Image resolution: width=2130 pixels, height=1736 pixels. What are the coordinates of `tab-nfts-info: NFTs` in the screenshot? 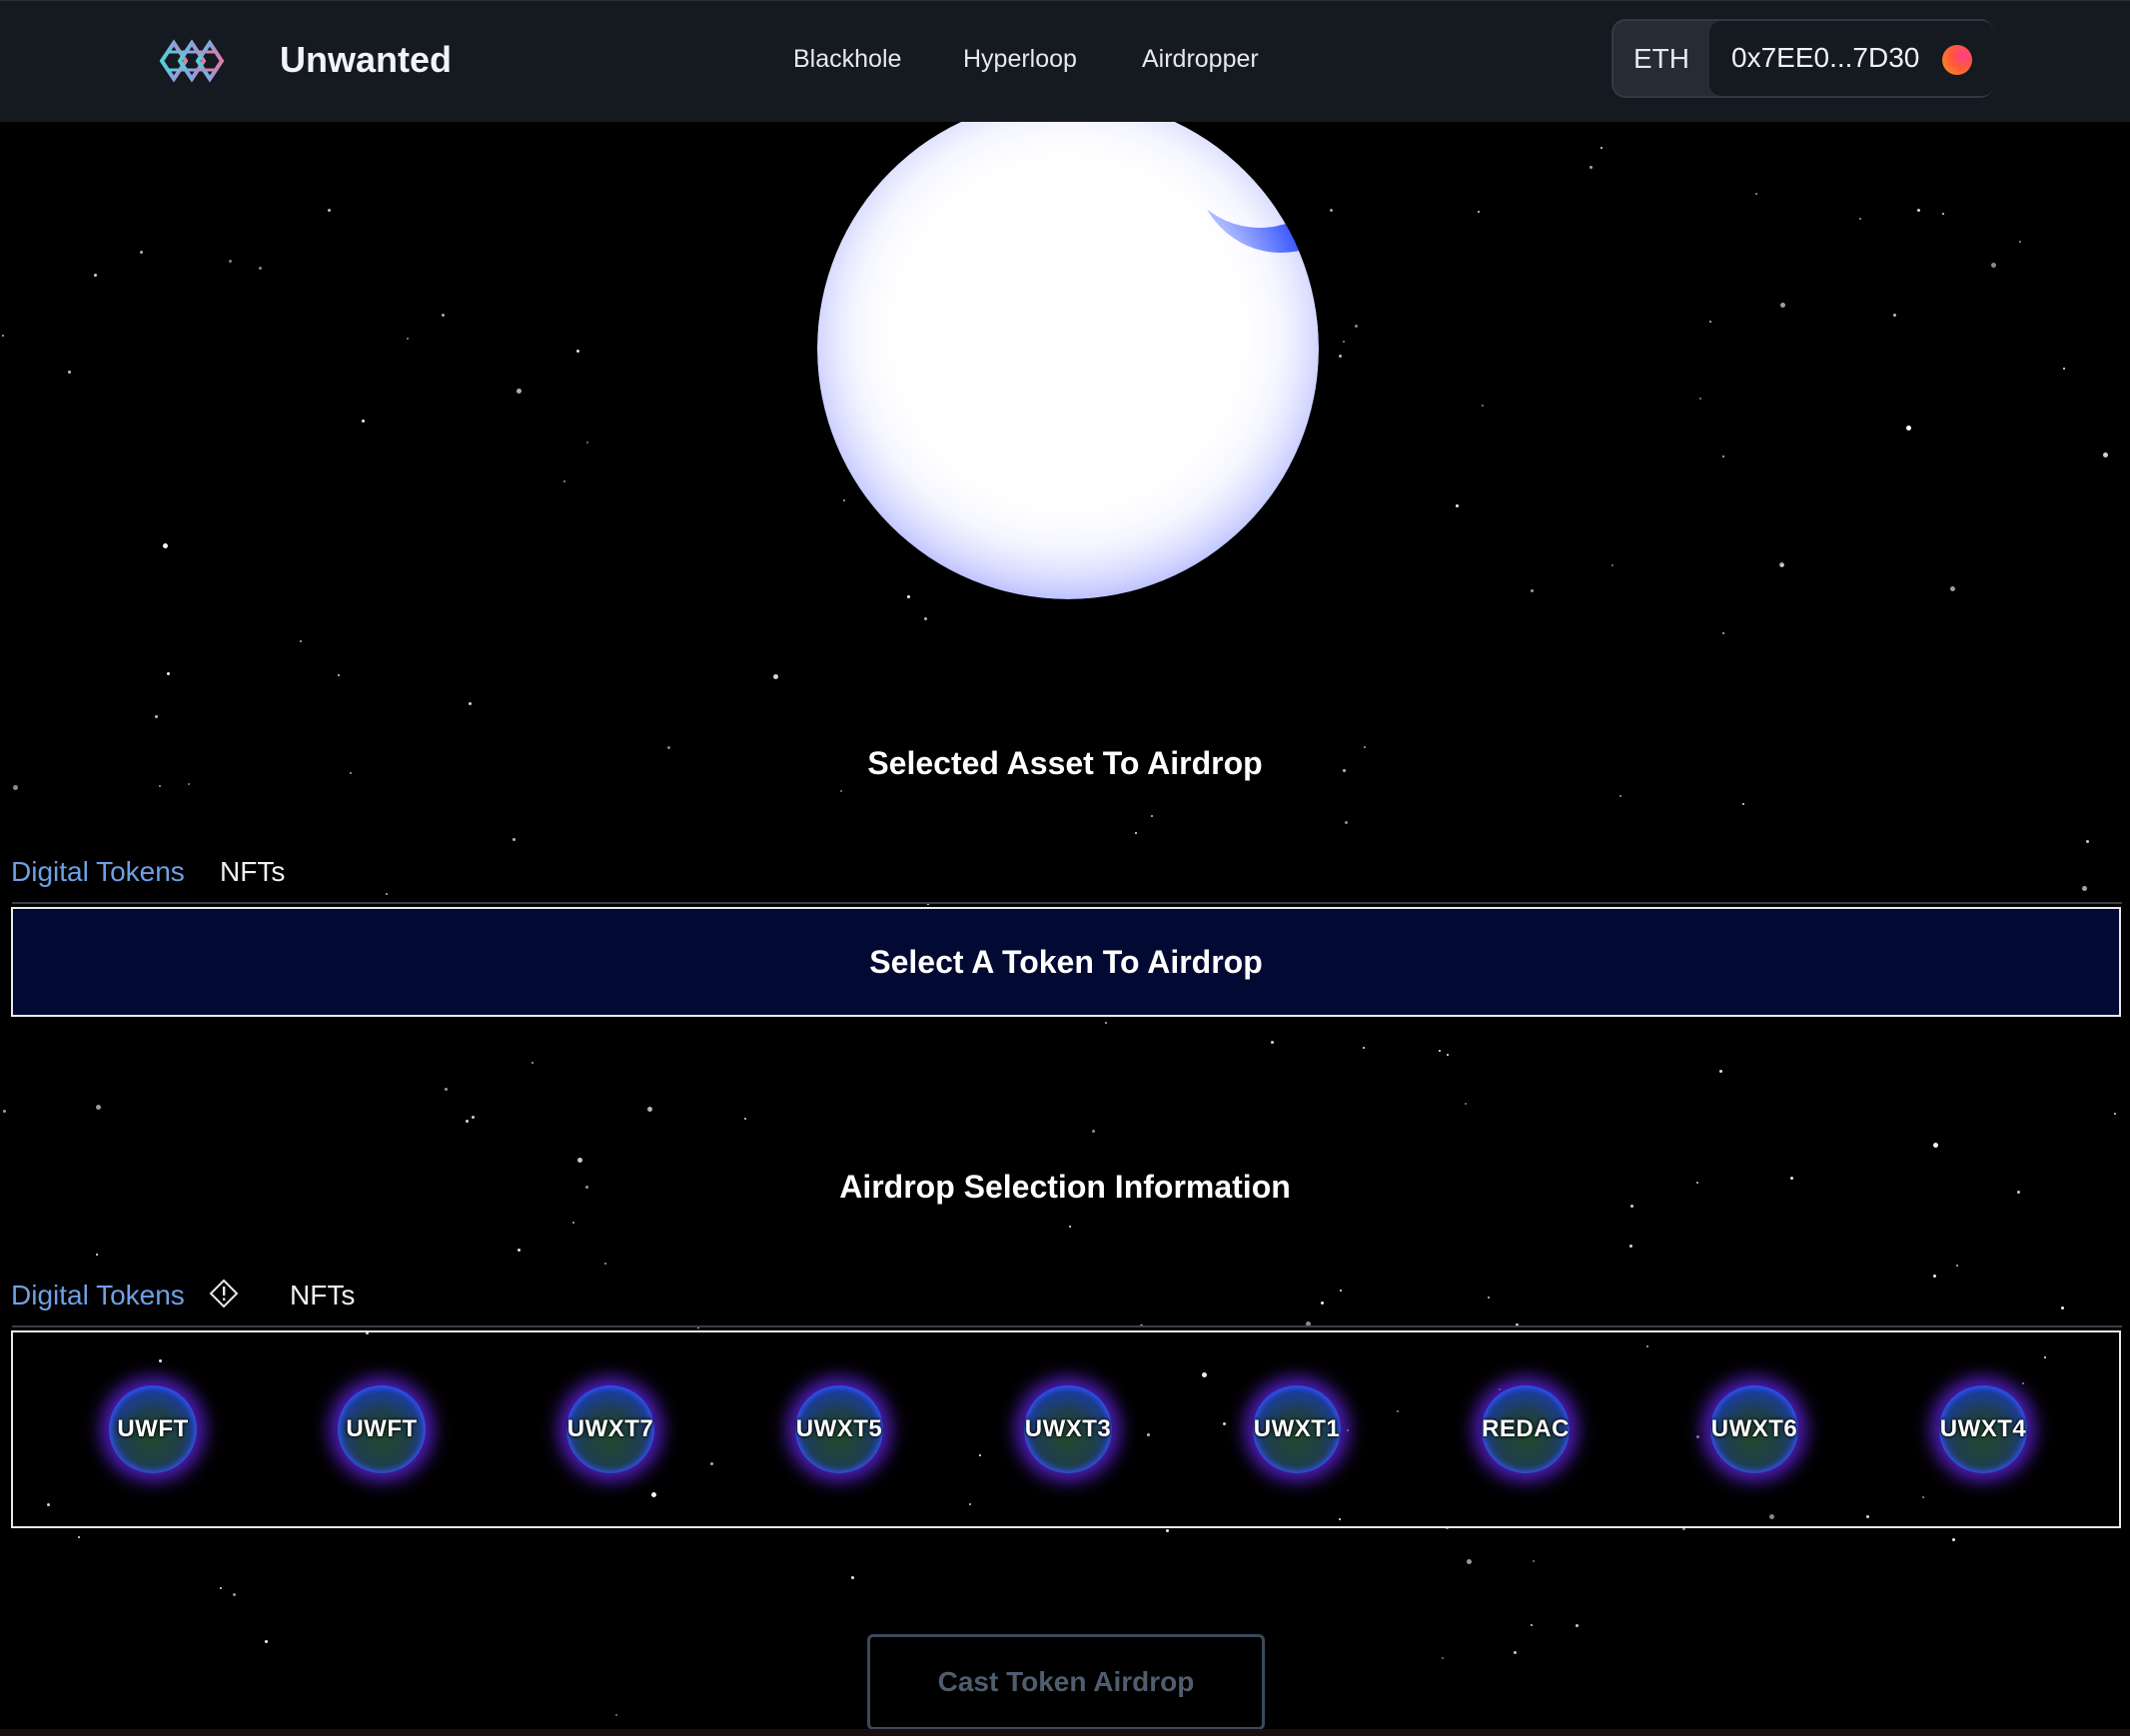 It's located at (322, 1295).